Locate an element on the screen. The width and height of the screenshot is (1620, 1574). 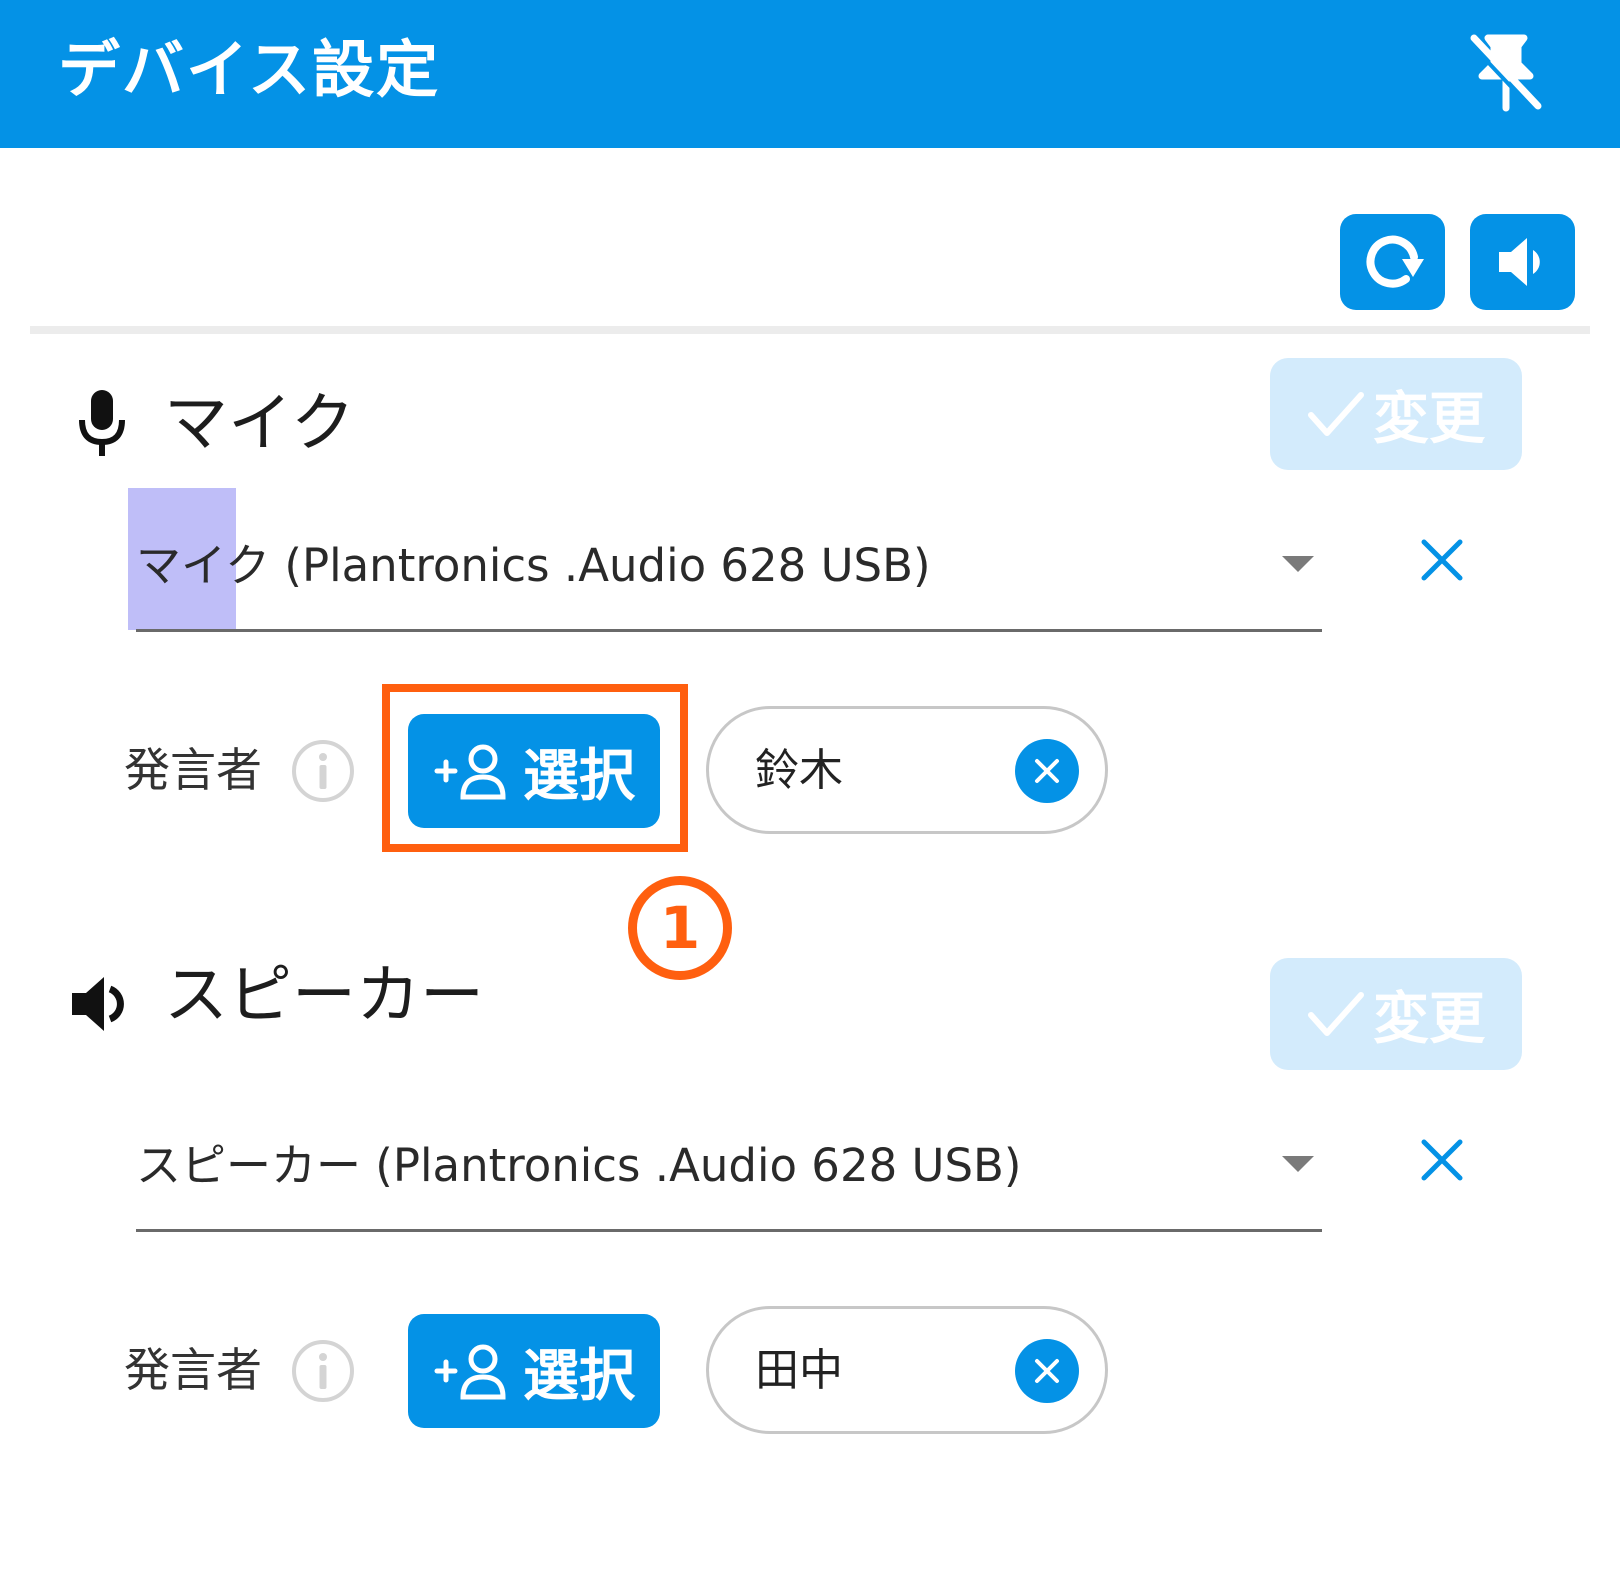
mic-speaker-chip: 鈴木 is located at coordinates (907, 770).